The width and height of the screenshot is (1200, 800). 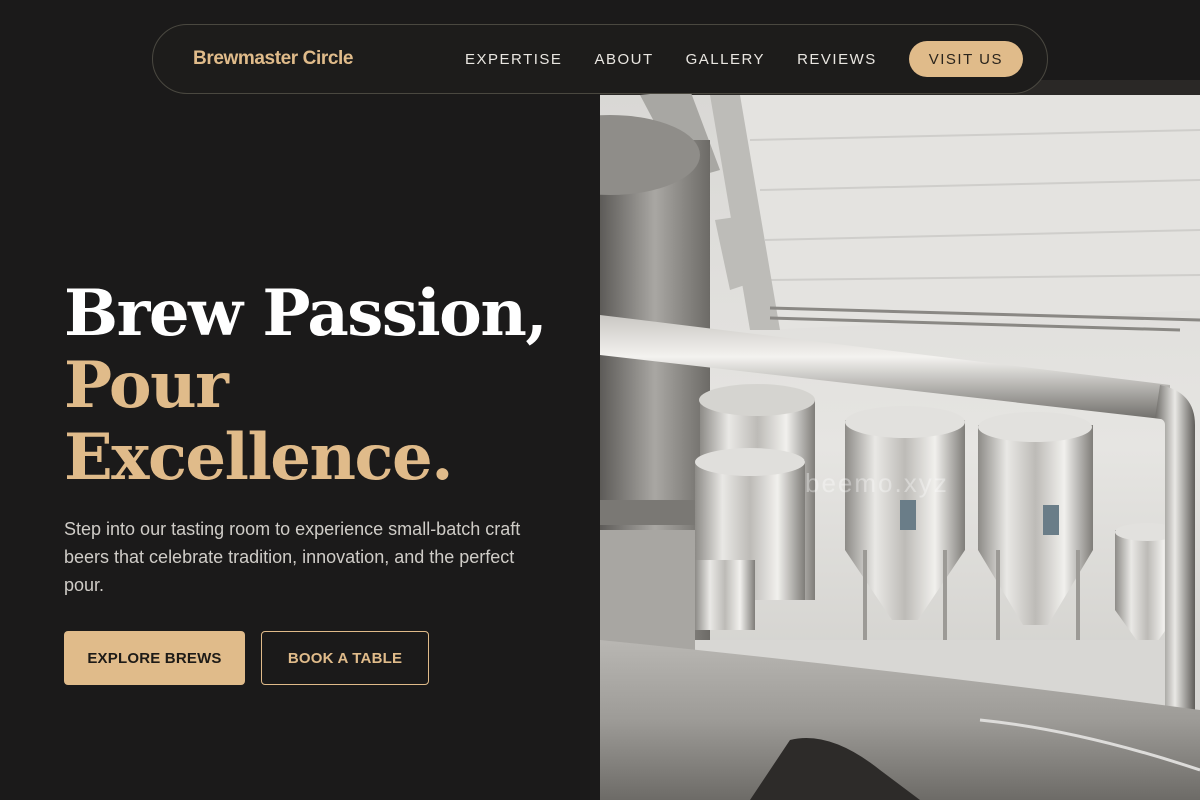 What do you see at coordinates (306, 385) in the screenshot?
I see `hero-title: Brew Passion, Pour Excellence.` at bounding box center [306, 385].